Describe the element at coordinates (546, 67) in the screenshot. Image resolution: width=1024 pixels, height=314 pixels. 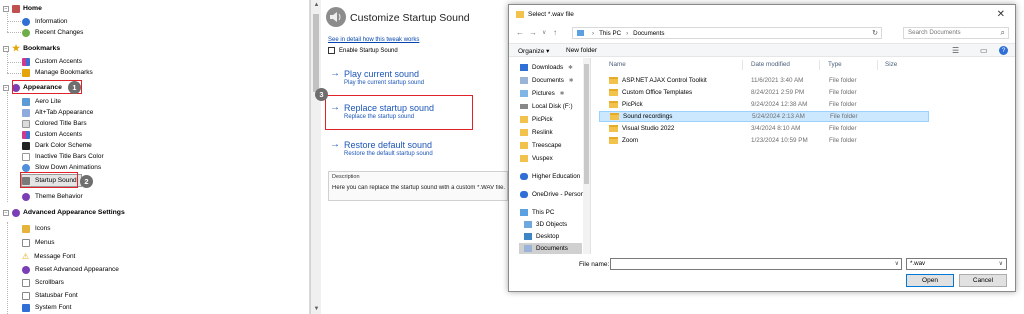
I see `nav-item-downloads: Downloads ✱` at that location.